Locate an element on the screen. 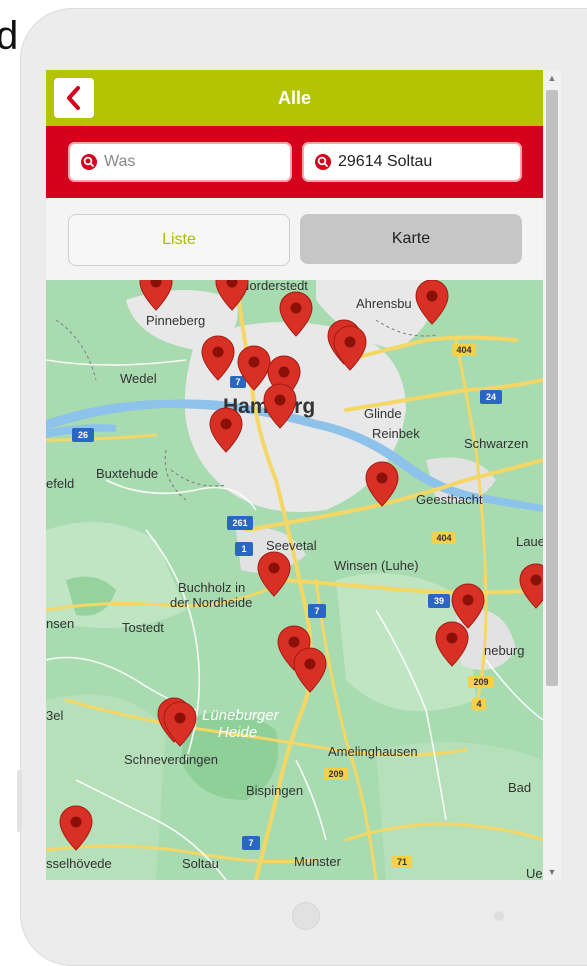  label-buxtehude: Buxtehude is located at coordinates (127, 473).